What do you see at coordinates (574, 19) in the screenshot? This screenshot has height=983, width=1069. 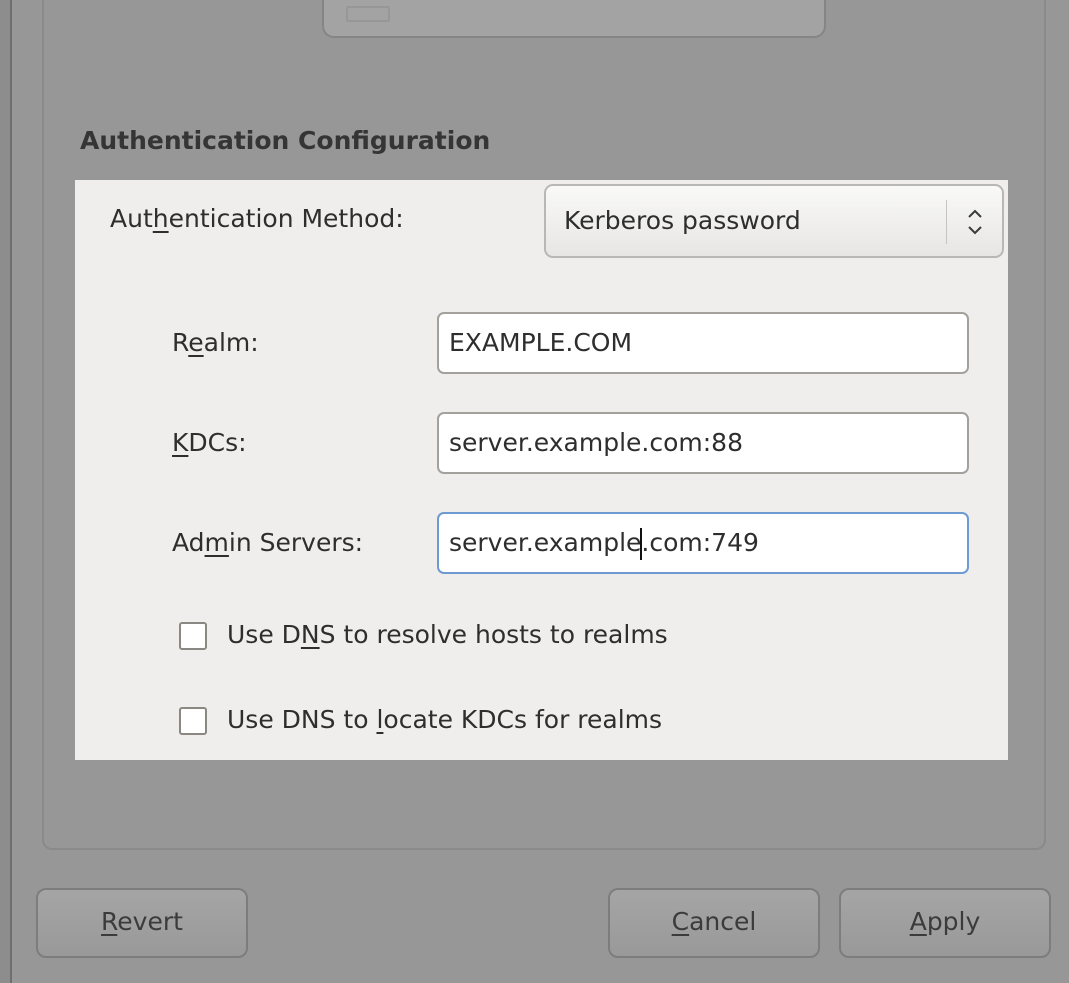 I see `dimmed-top-widget` at bounding box center [574, 19].